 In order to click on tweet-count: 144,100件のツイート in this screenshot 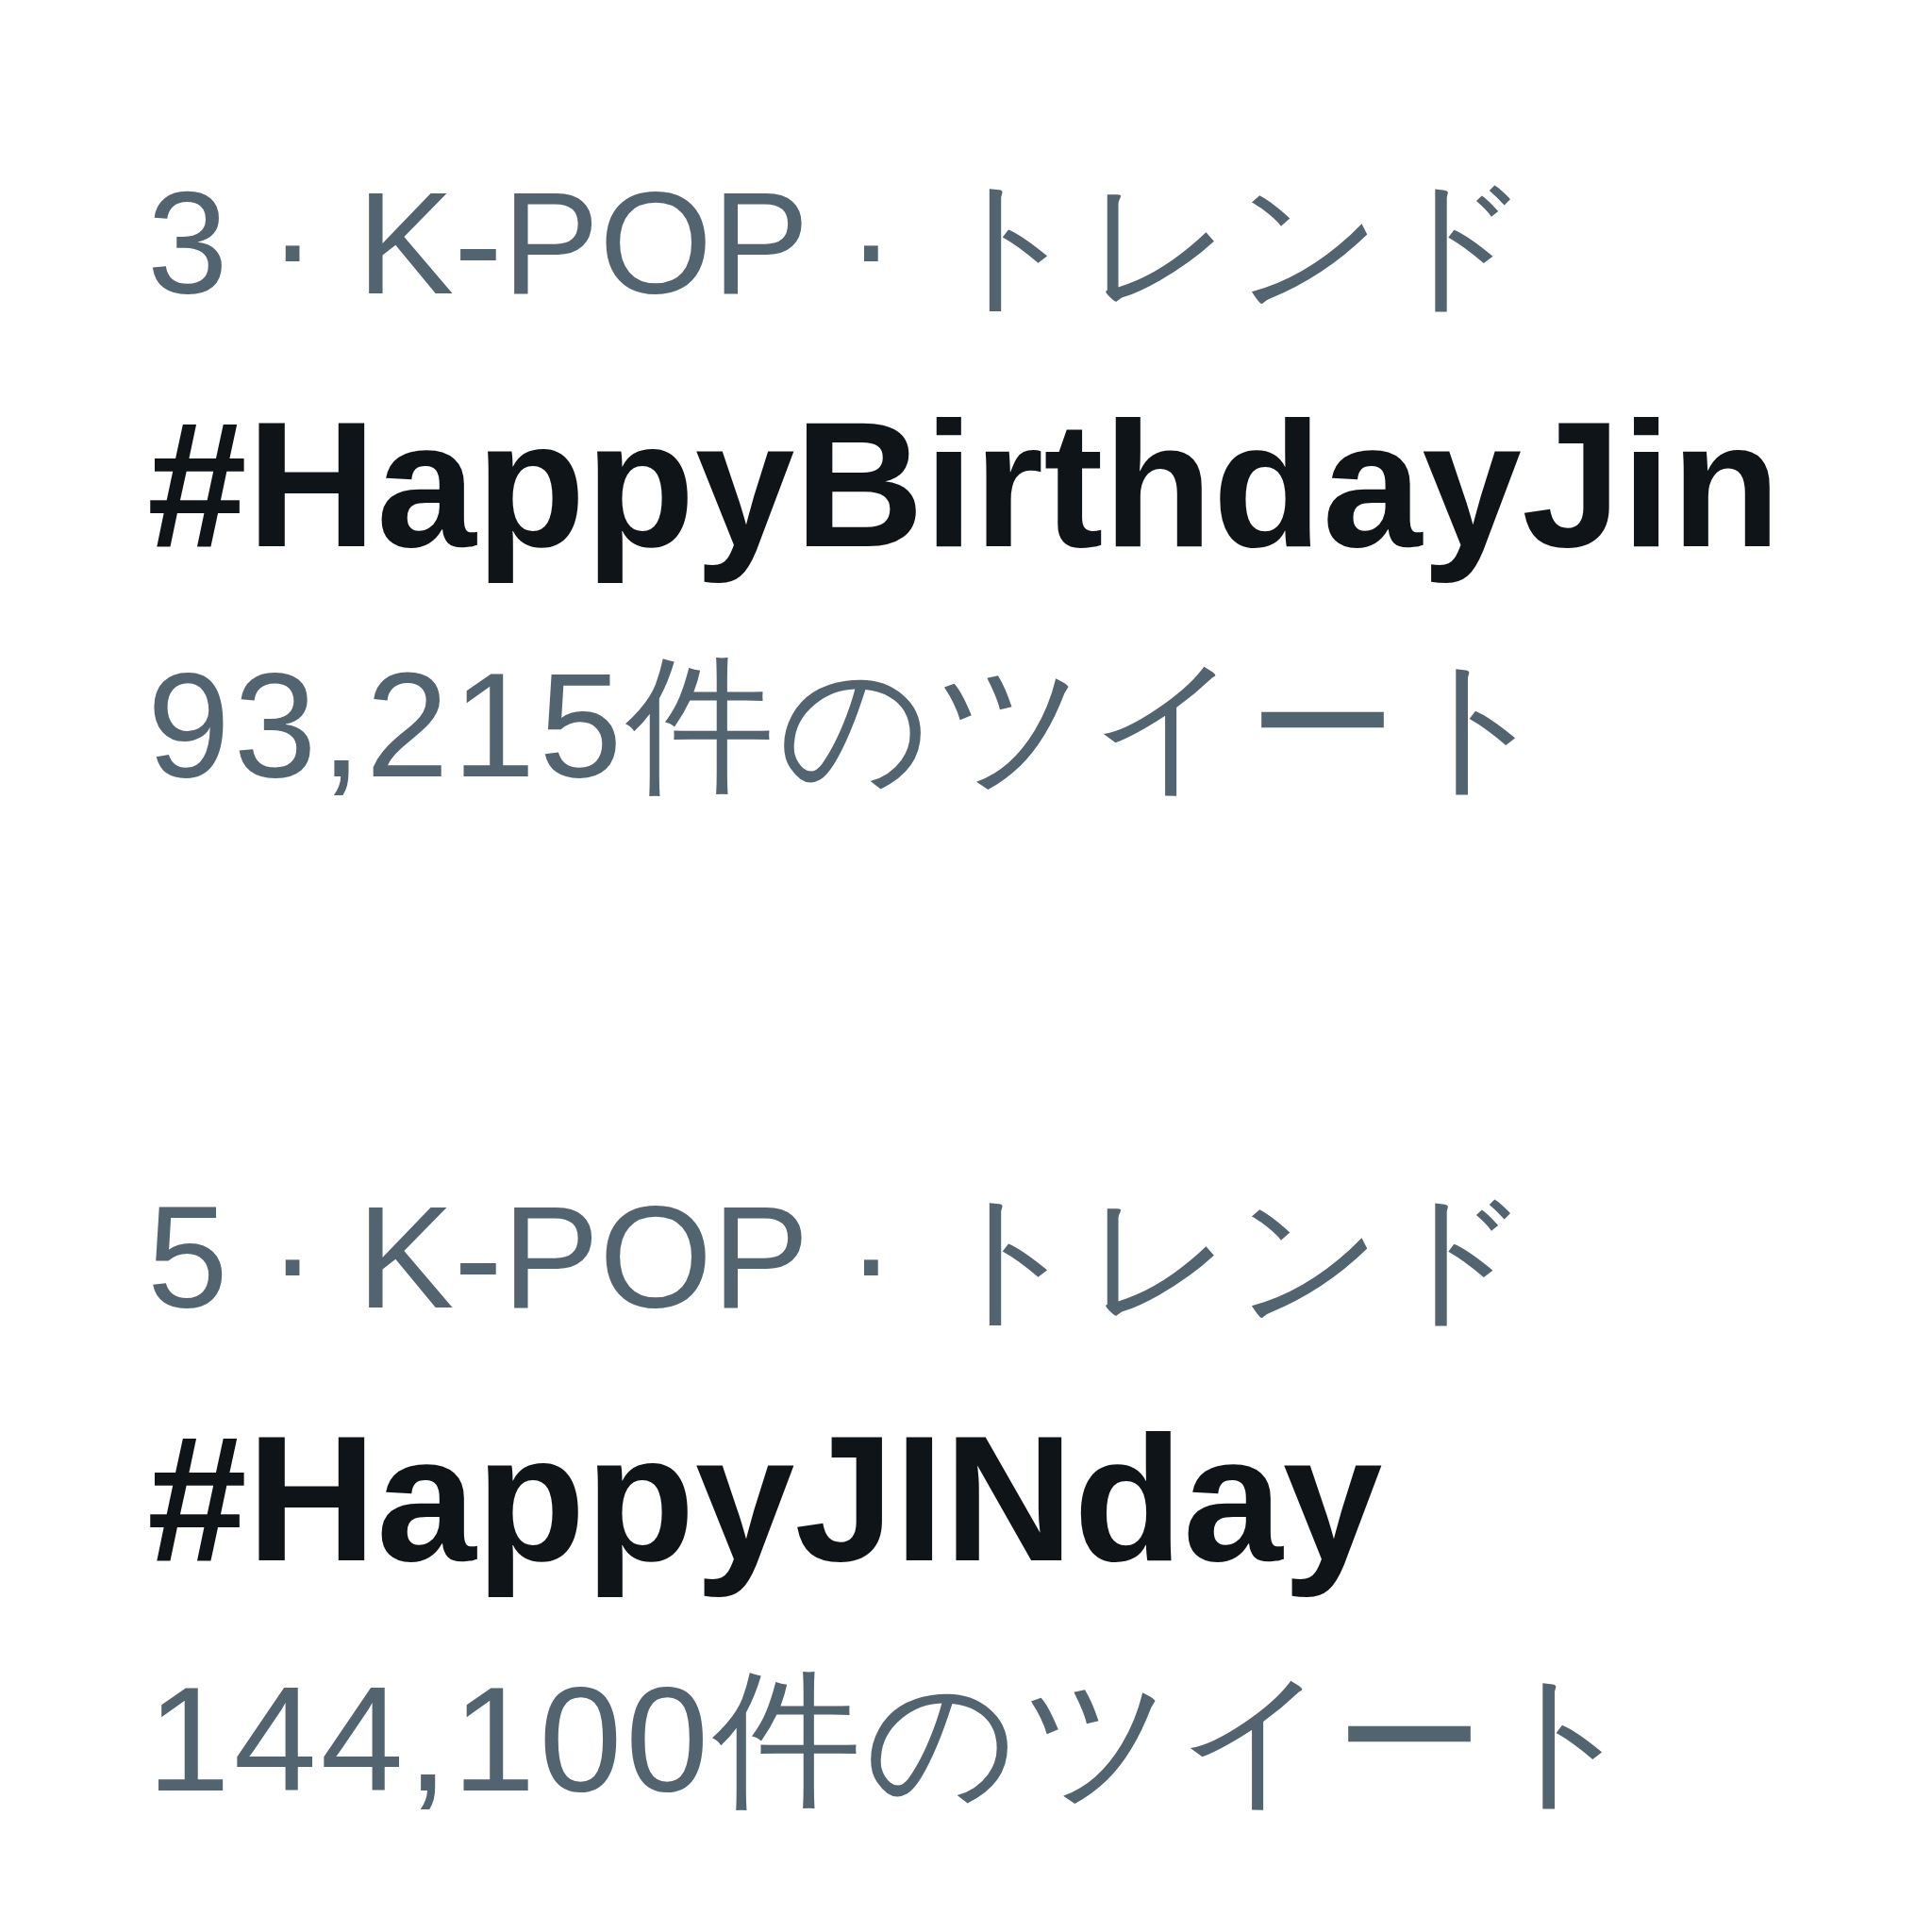, I will do `click(896, 1740)`.